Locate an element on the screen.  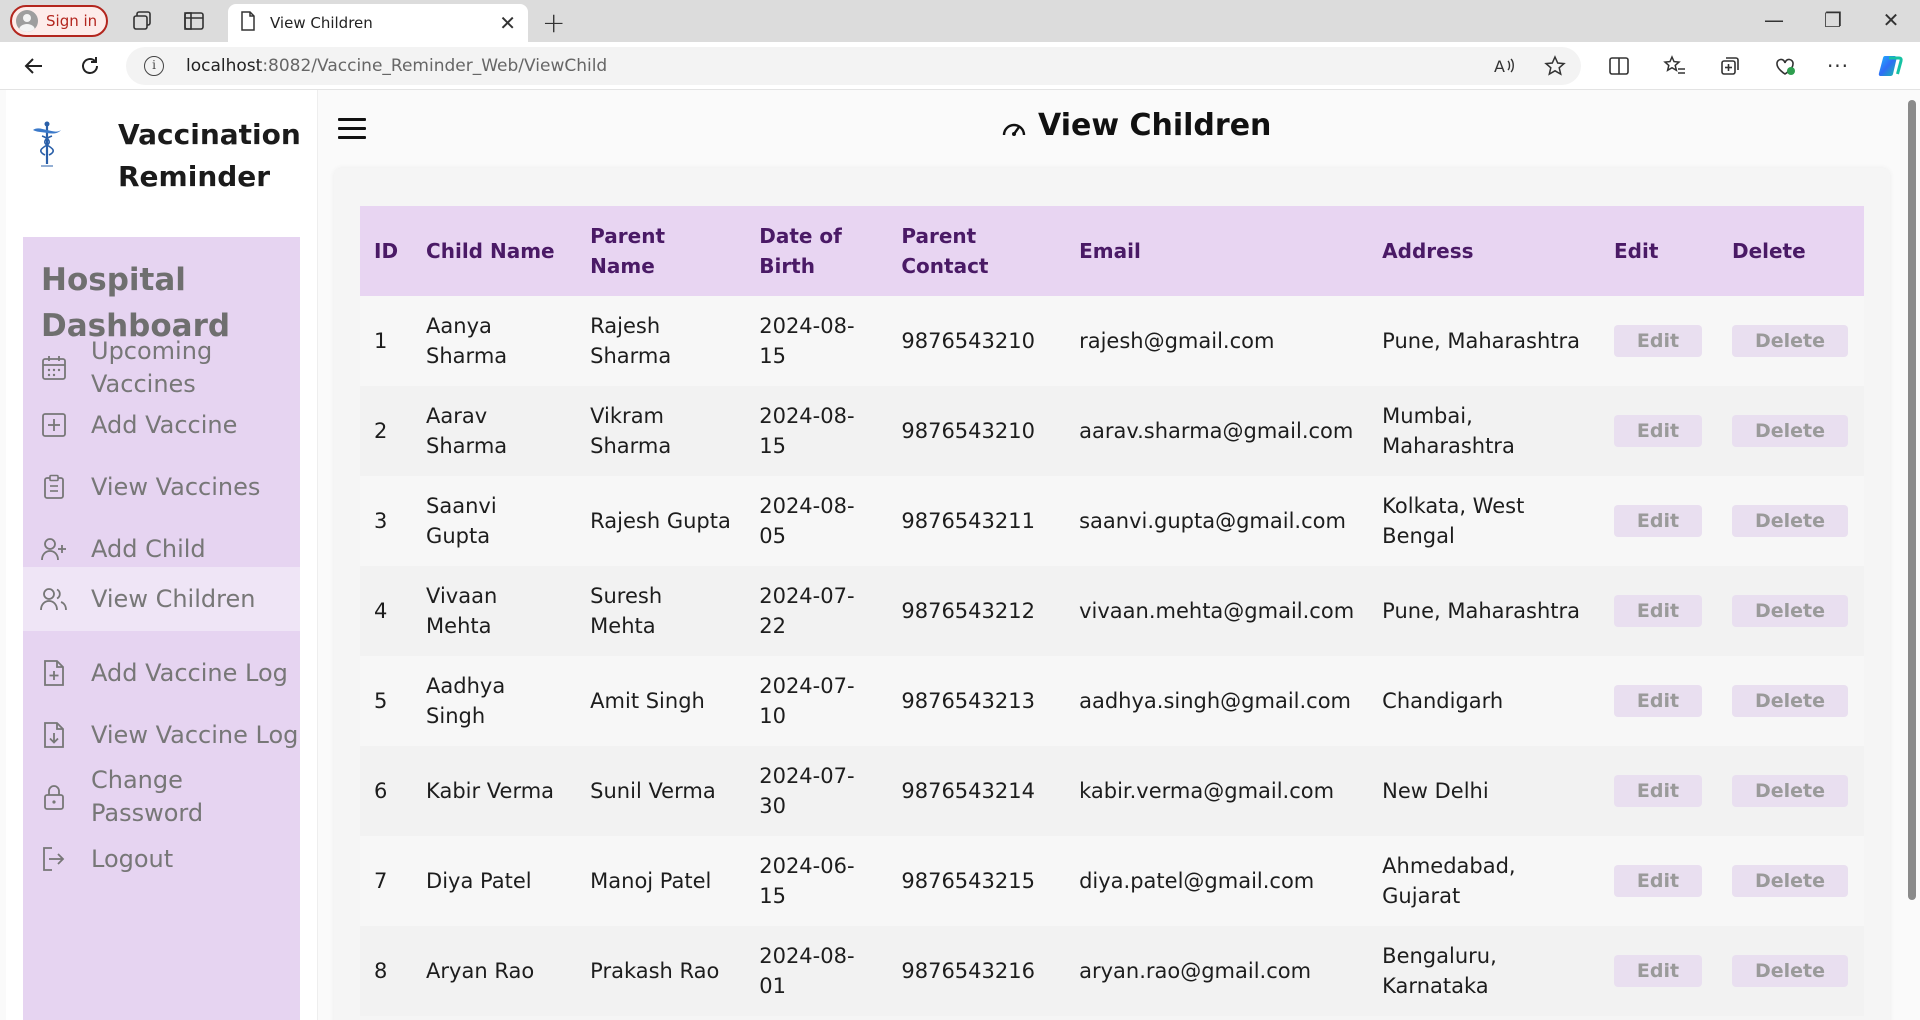
cell-email: kabir.verma@gmail.com is located at coordinates (1207, 791).